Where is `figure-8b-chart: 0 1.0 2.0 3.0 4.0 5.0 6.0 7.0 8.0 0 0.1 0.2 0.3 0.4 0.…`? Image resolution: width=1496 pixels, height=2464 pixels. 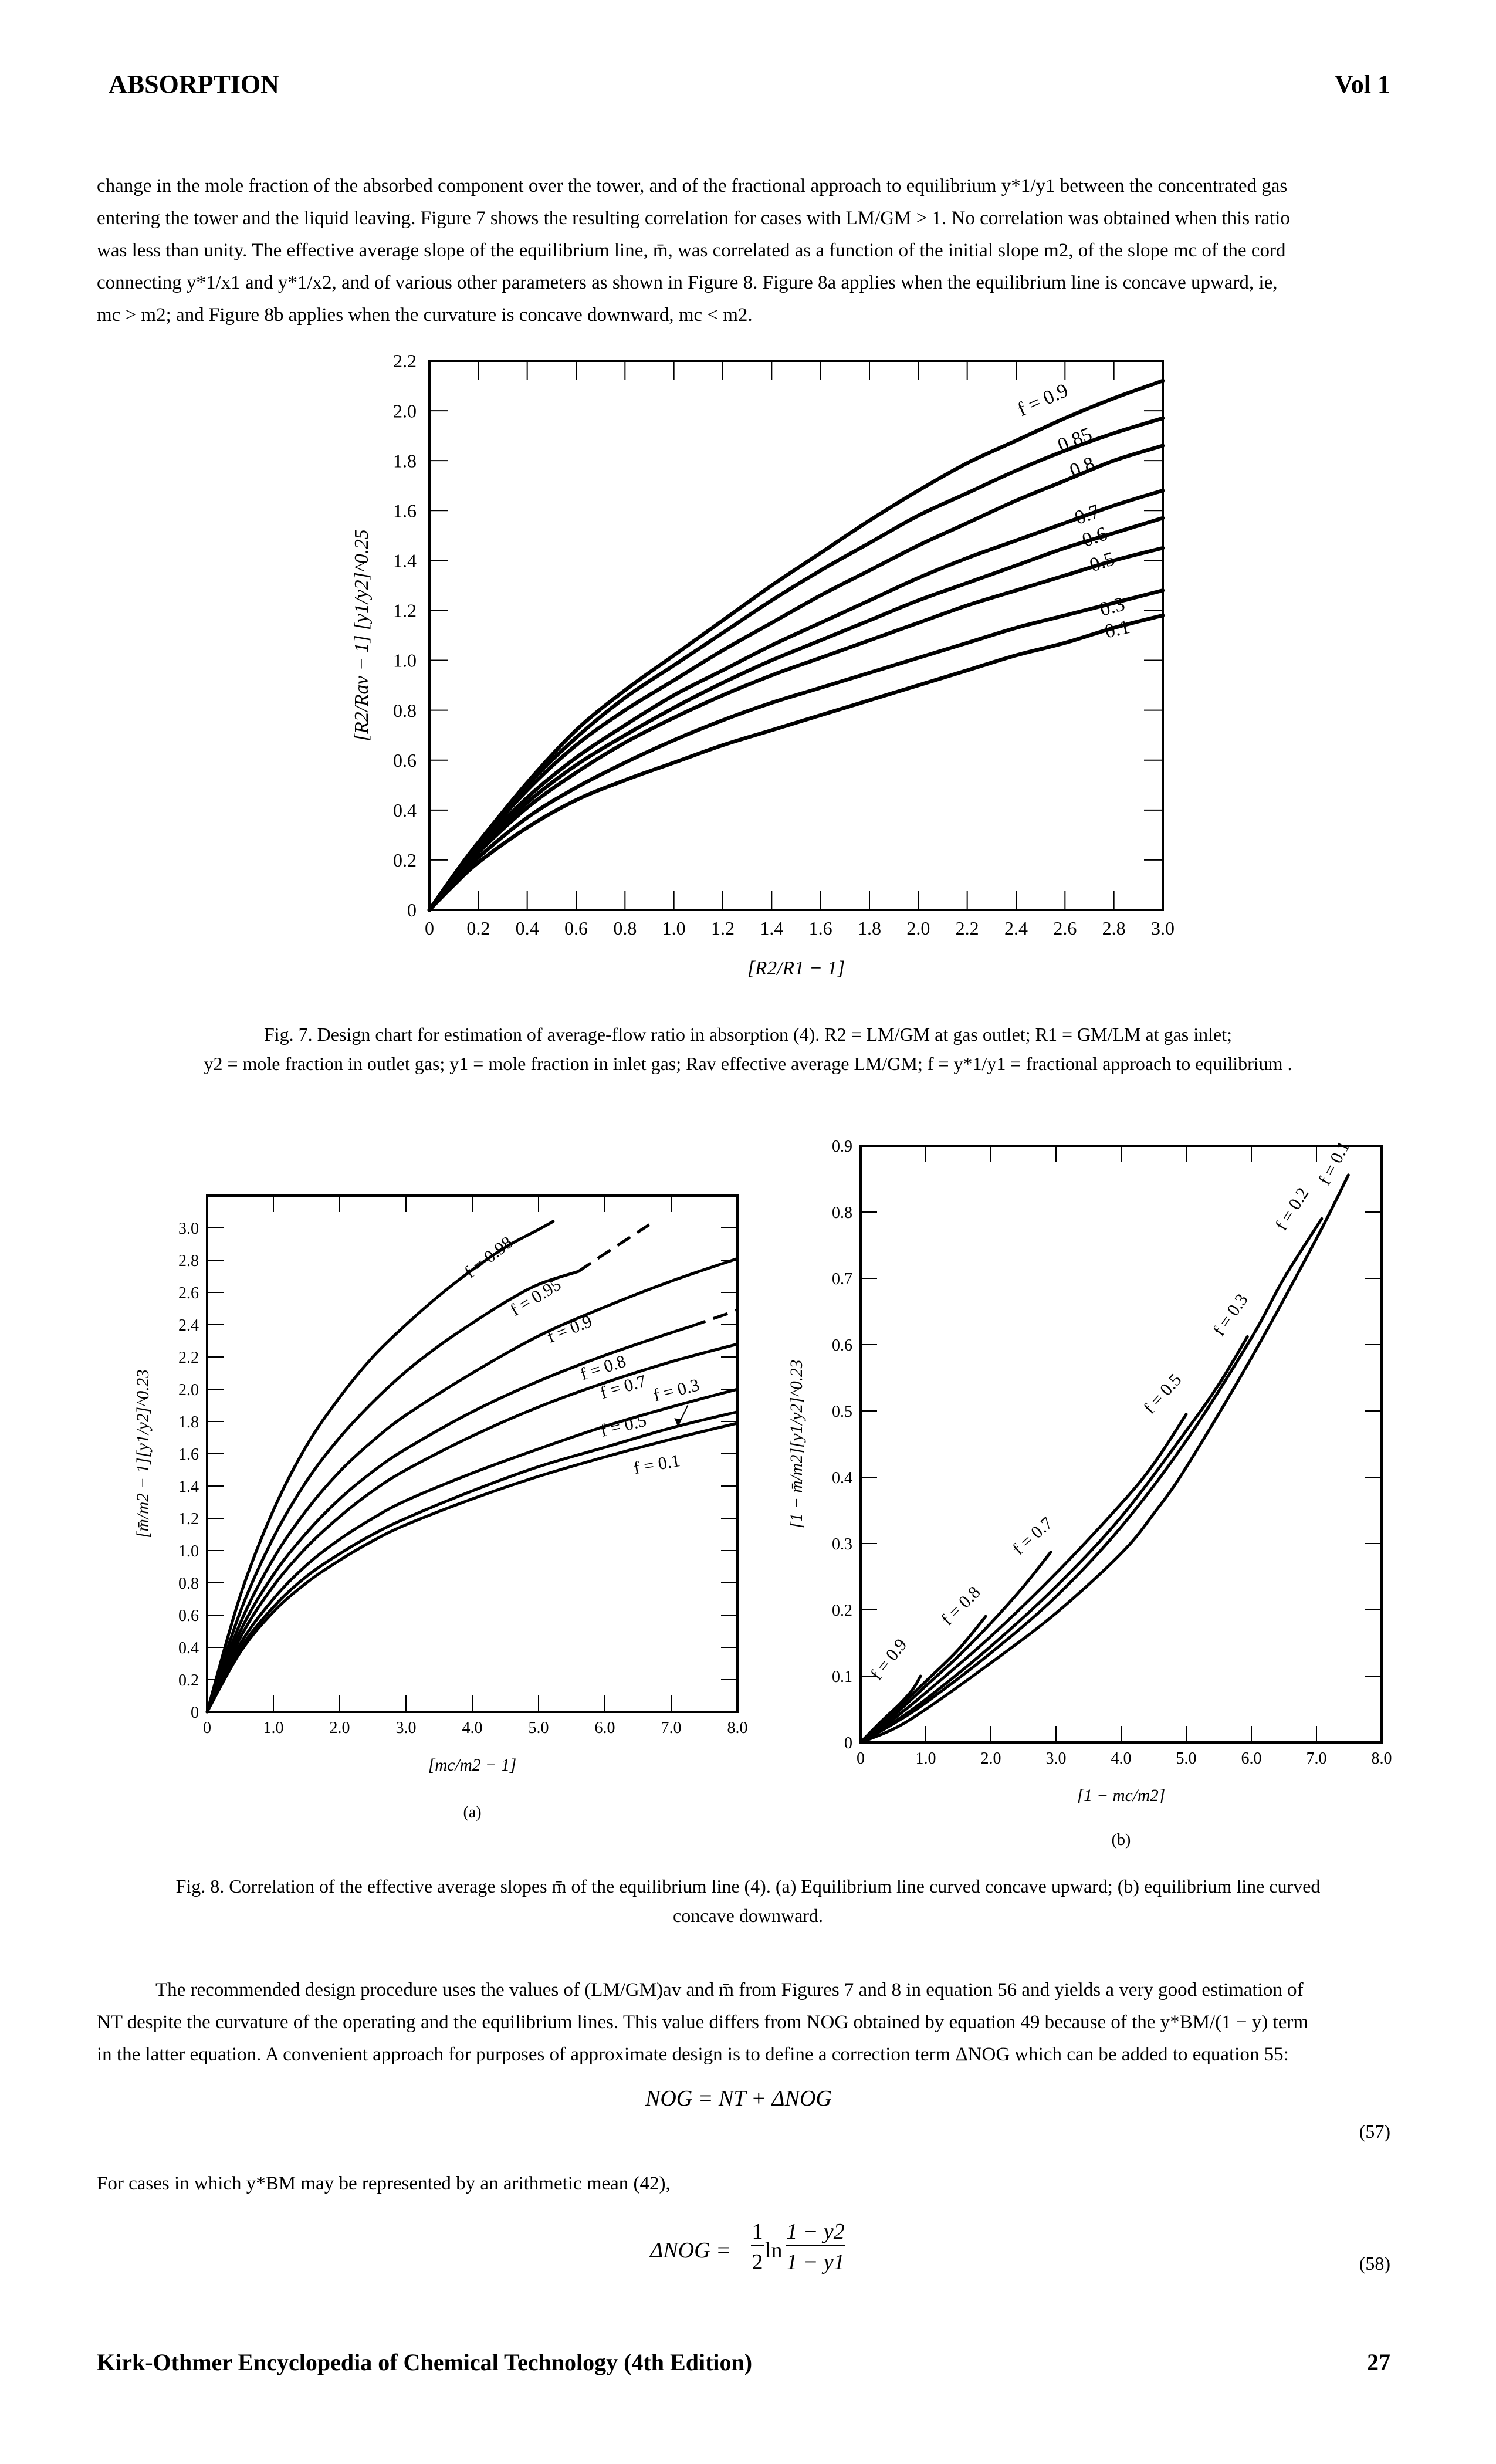
figure-8b-chart: 0 1.0 2.0 3.0 4.0 5.0 6.0 7.0 8.0 0 0.1 0.2 0.3 0.4 0.… is located at coordinates (1089, 1493).